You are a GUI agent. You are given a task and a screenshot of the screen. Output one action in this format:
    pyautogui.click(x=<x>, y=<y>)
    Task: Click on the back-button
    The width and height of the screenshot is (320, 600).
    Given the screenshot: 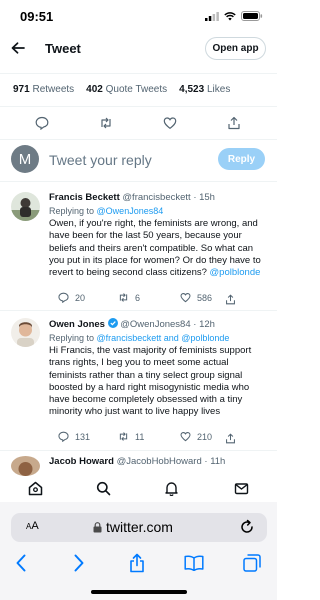 What is the action you would take?
    pyautogui.click(x=18, y=48)
    